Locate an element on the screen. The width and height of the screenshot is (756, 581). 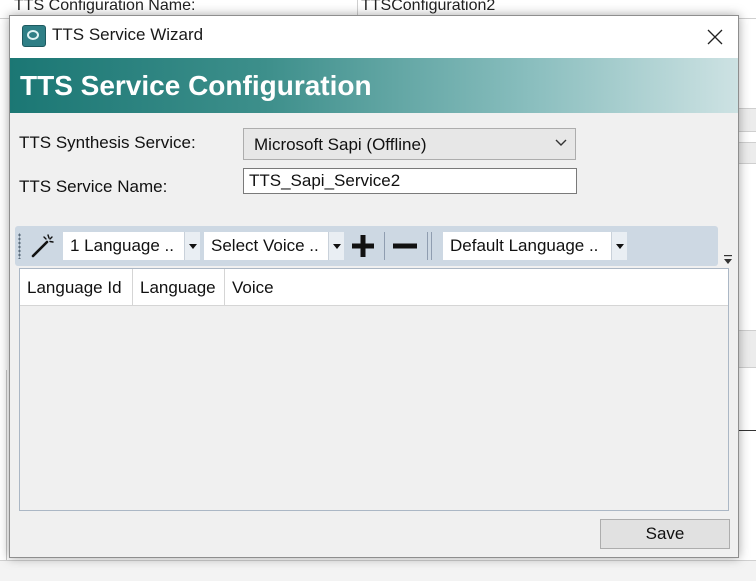
close-button is located at coordinates (715, 37).